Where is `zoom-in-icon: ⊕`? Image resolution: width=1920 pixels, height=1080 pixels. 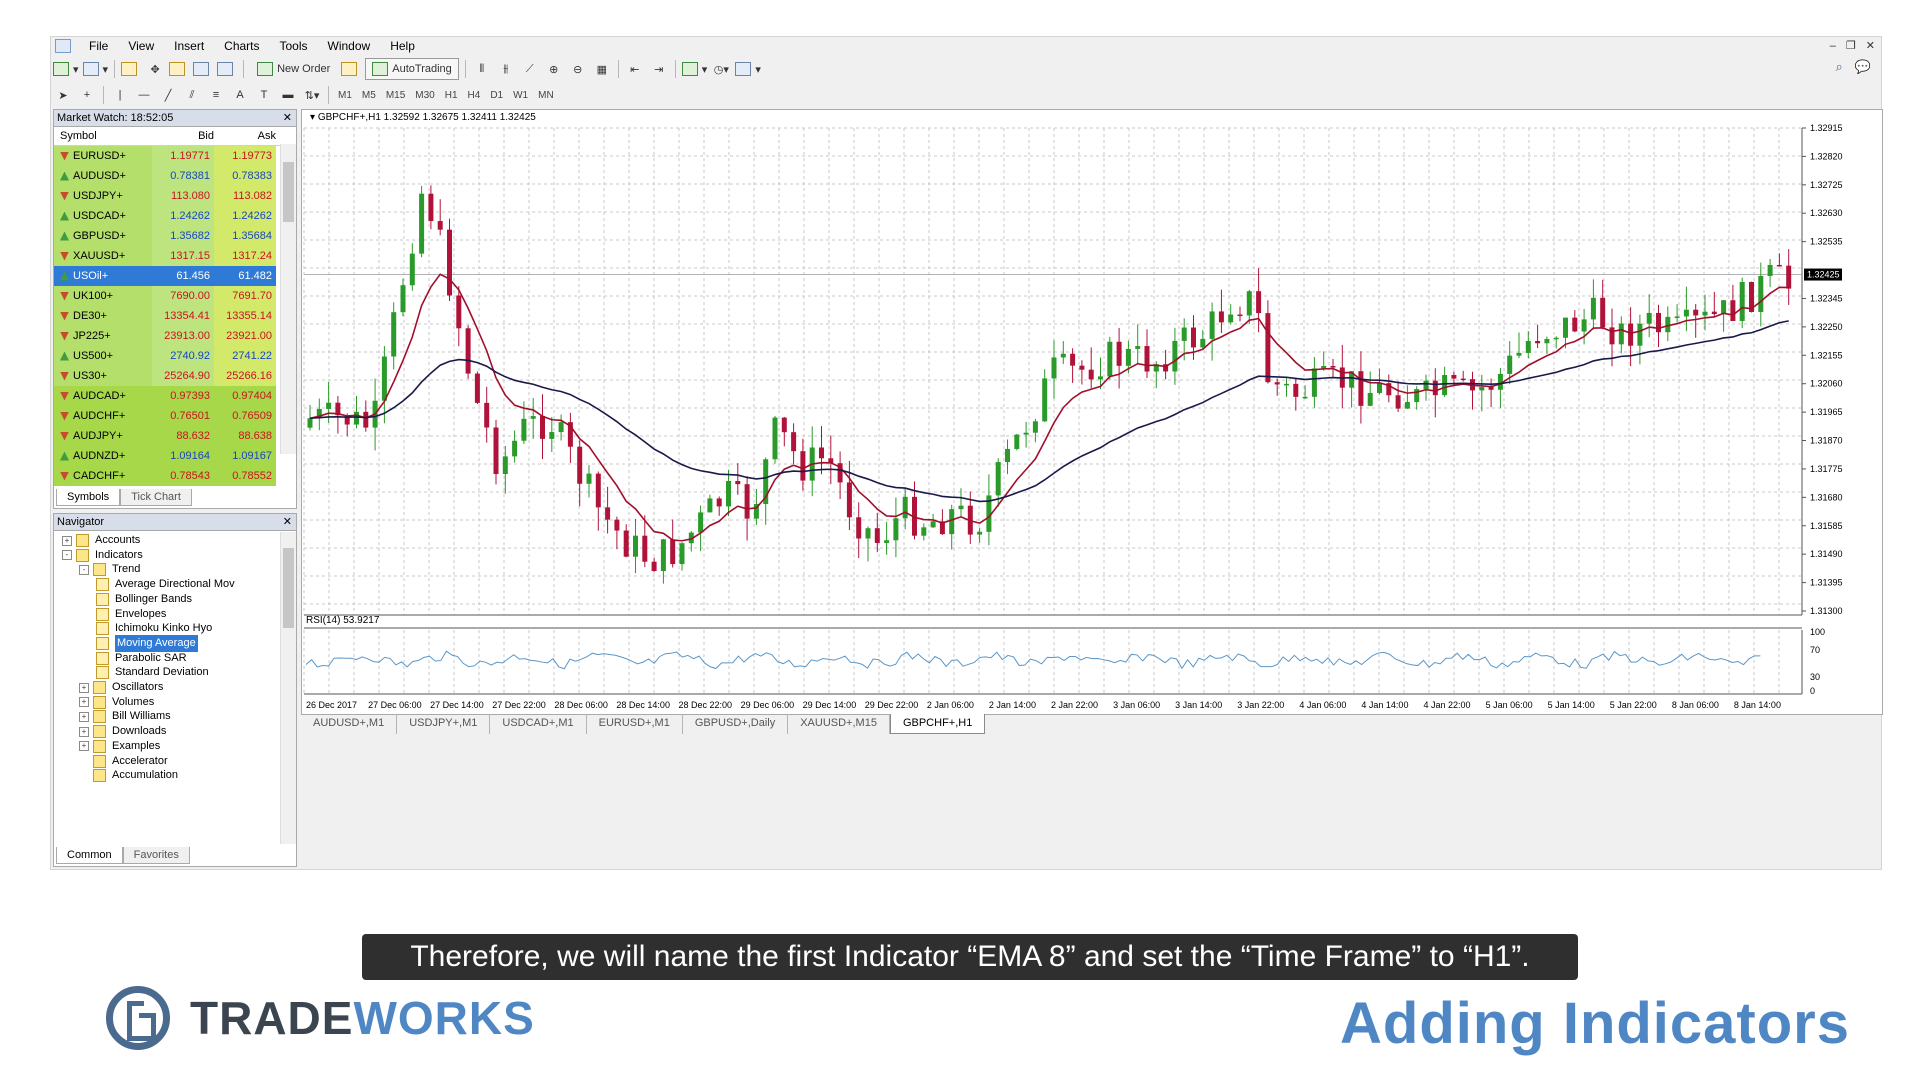 zoom-in-icon: ⊕ is located at coordinates (554, 69).